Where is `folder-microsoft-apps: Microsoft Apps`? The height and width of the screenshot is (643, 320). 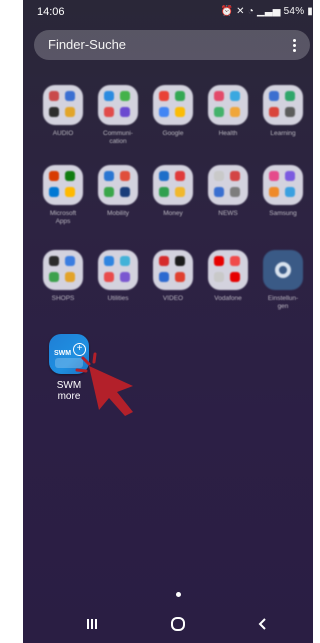
folder-microsoft-apps: Microsoft Apps is located at coordinates (63, 195).